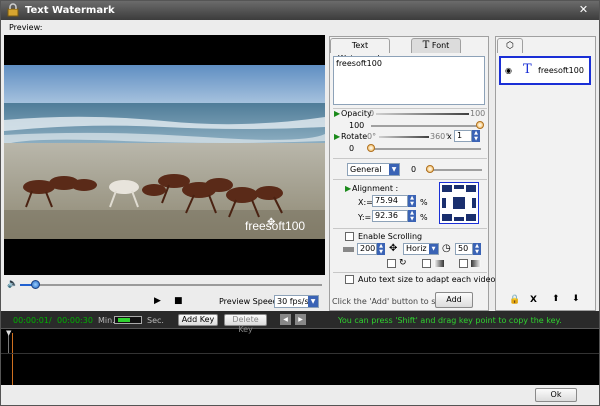 The width and height of the screenshot is (600, 406). Describe the element at coordinates (381, 249) in the screenshot. I see `scroll-speed-spinner: ▲ ▼` at that location.